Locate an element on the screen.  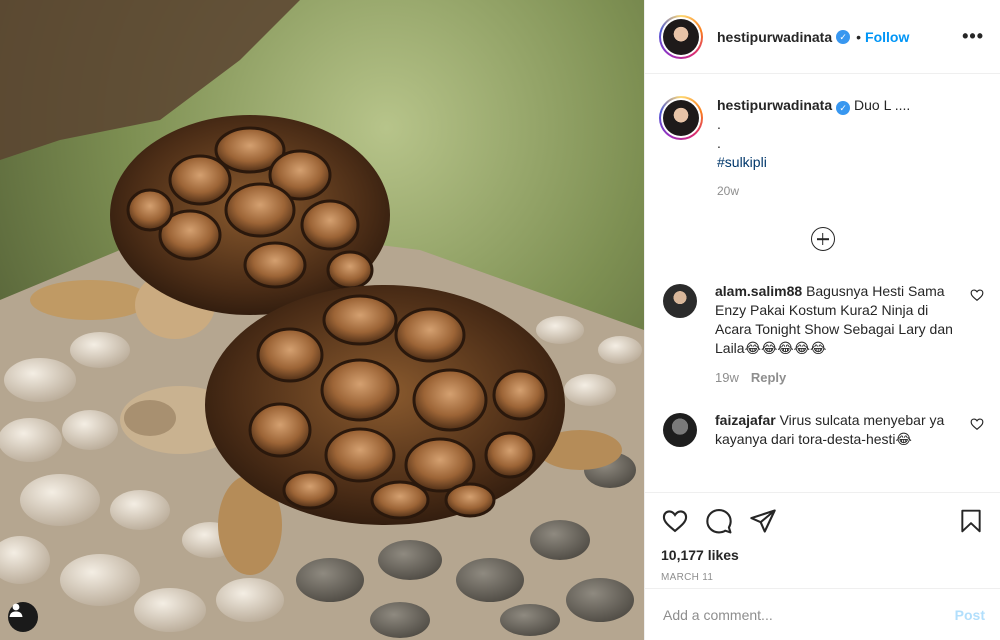
post-comment-button: Post is located at coordinates (970, 615).